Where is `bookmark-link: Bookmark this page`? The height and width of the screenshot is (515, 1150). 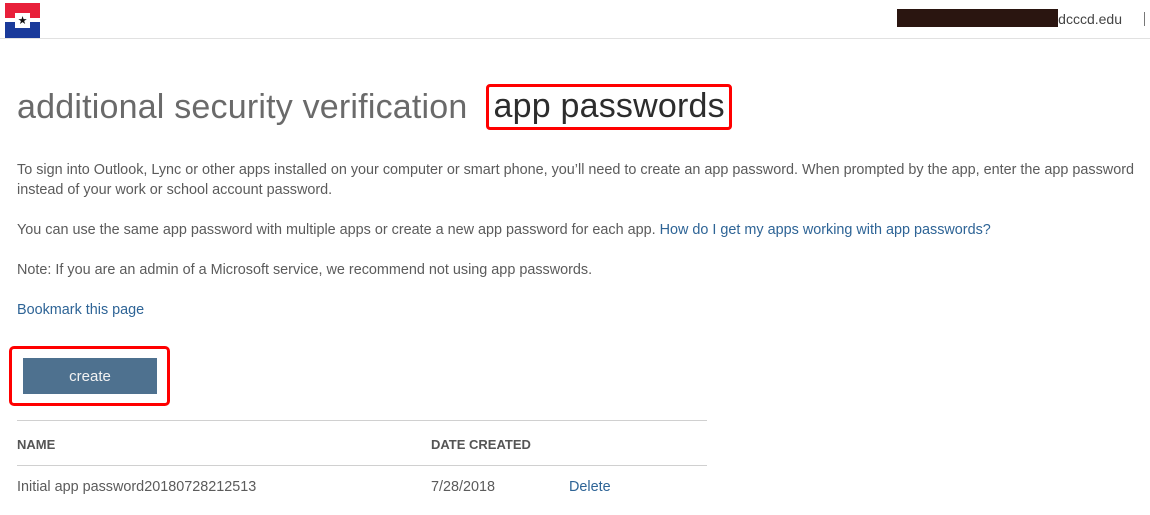
bookmark-link: Bookmark this page is located at coordinates (80, 310).